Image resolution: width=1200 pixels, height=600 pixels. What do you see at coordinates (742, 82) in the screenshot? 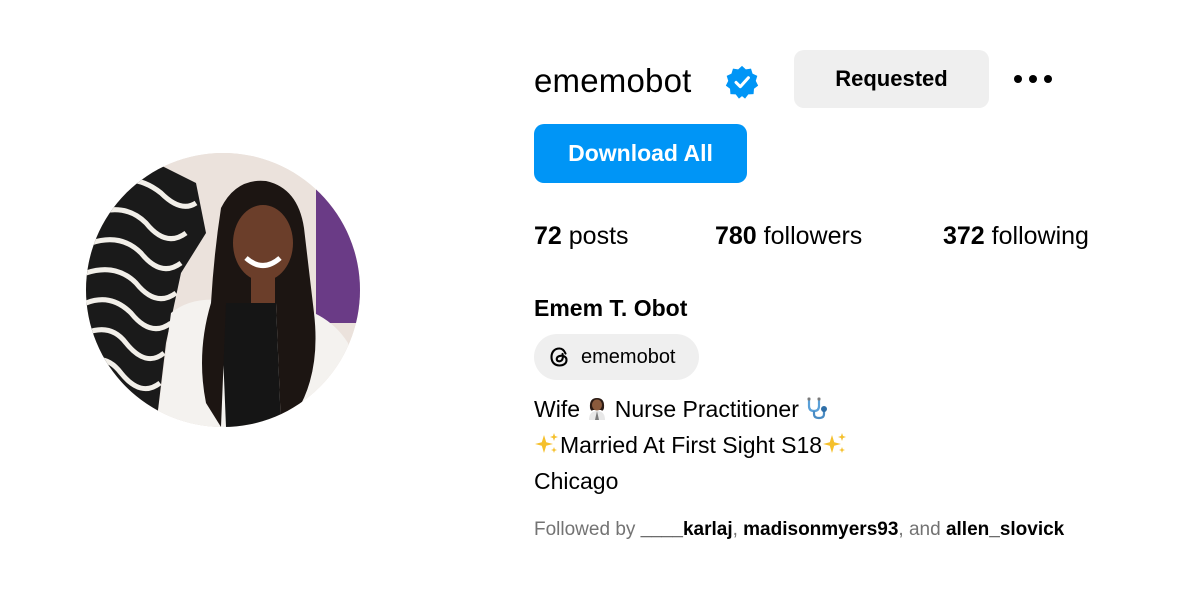
I see `verified-badge-icon` at bounding box center [742, 82].